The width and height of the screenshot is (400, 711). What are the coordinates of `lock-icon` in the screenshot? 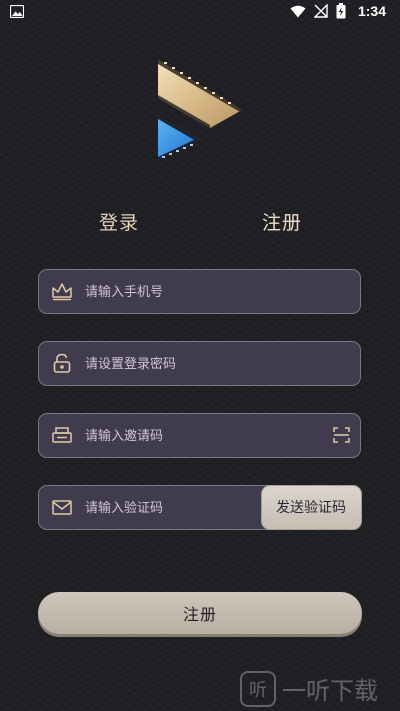 It's located at (62, 363).